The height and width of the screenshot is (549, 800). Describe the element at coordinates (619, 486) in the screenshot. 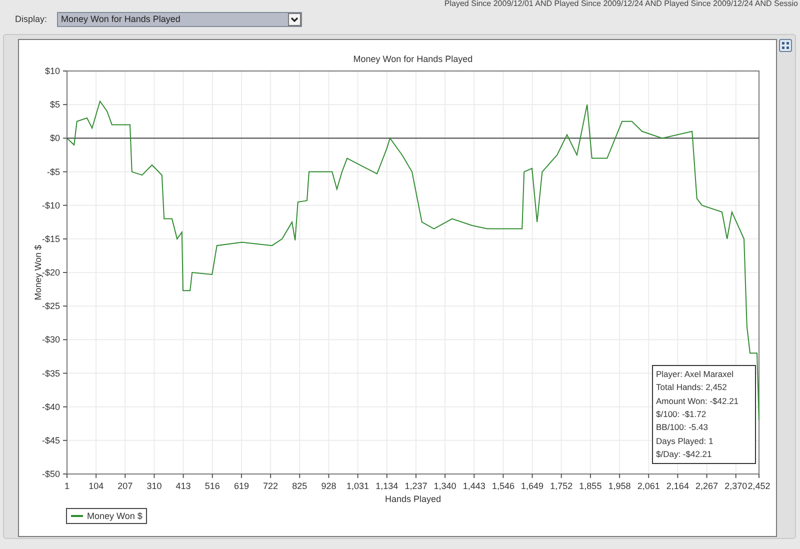

I see `x-tick-label: 1,958` at that location.